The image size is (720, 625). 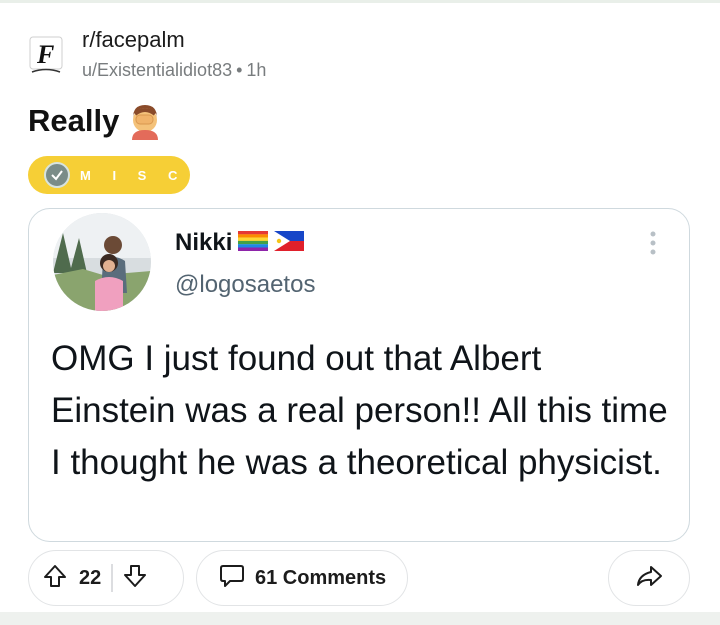 What do you see at coordinates (90, 577) in the screenshot?
I see `vote-count: 22` at bounding box center [90, 577].